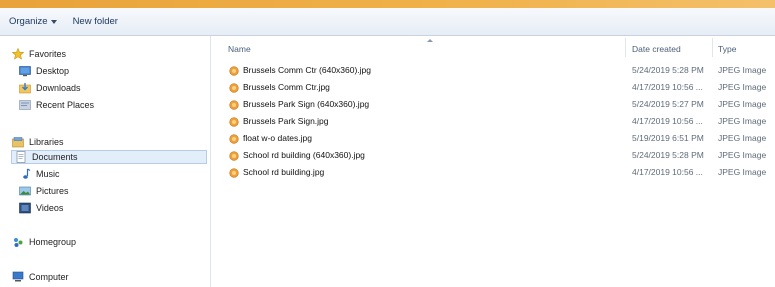  I want to click on file-name: Brussels Comm Ctr (640x360).jpg, so click(307, 70).